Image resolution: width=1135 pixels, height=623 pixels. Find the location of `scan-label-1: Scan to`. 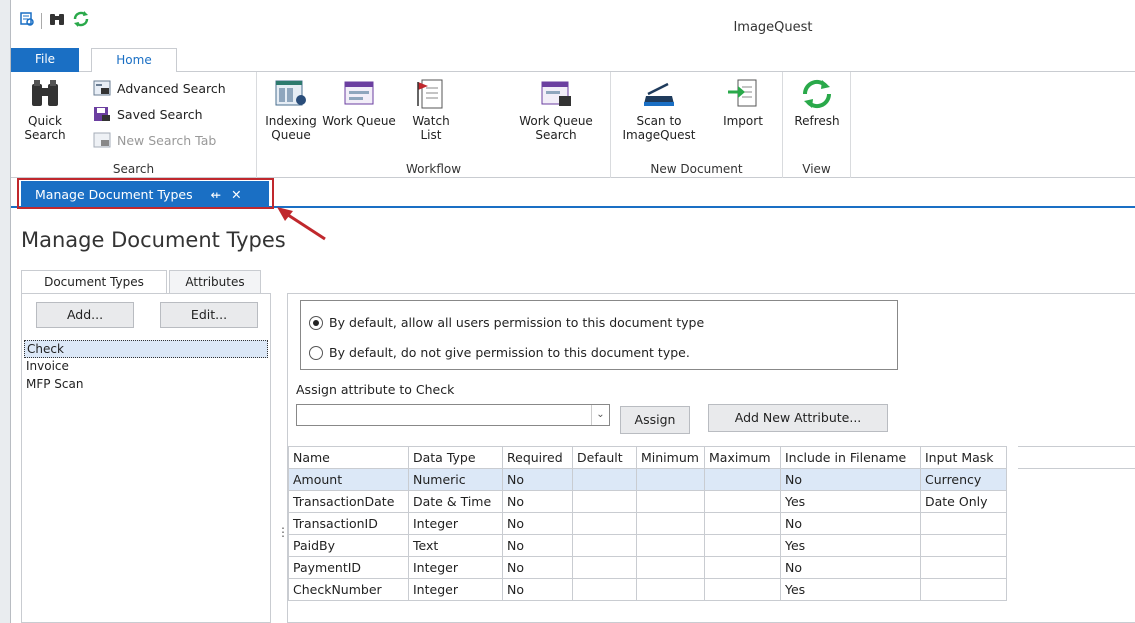

scan-label-1: Scan to is located at coordinates (659, 121).